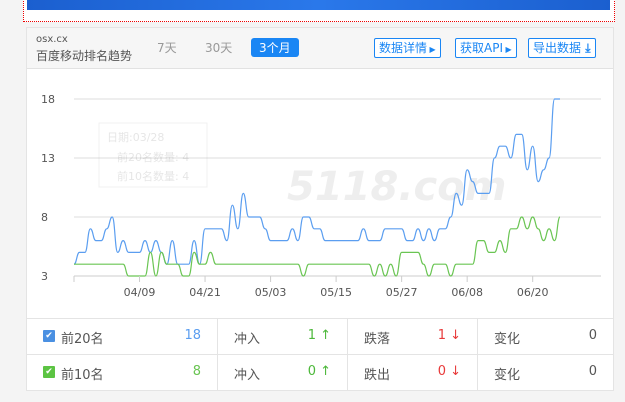 Image resolution: width=625 pixels, height=402 pixels. I want to click on x-tick-label: 05/15, so click(336, 292).